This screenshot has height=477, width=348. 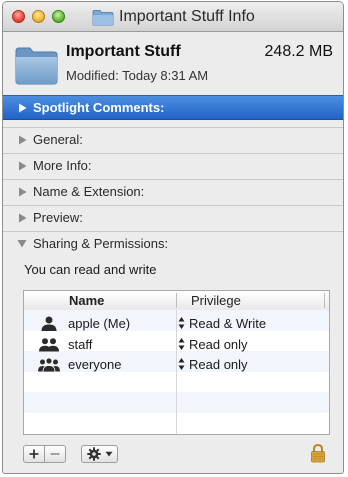 I want to click on zoom-button, so click(x=58, y=16).